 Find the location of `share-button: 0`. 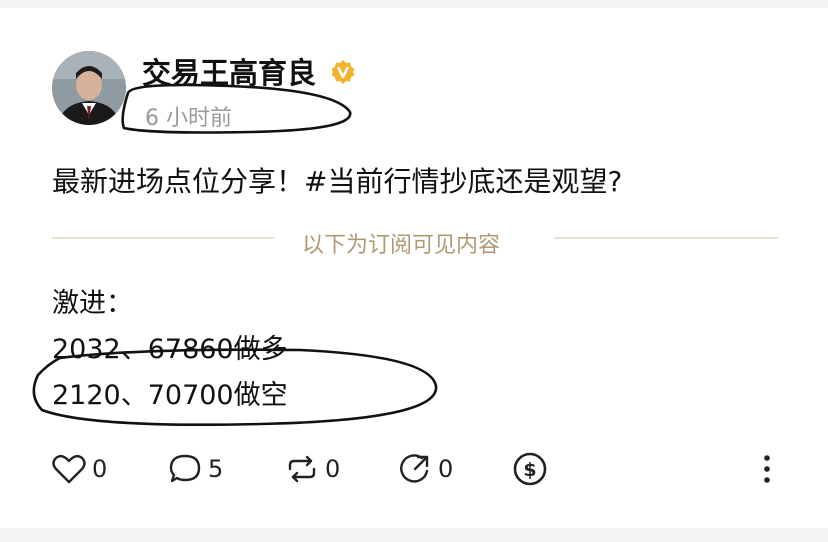

share-button: 0 is located at coordinates (425, 469).